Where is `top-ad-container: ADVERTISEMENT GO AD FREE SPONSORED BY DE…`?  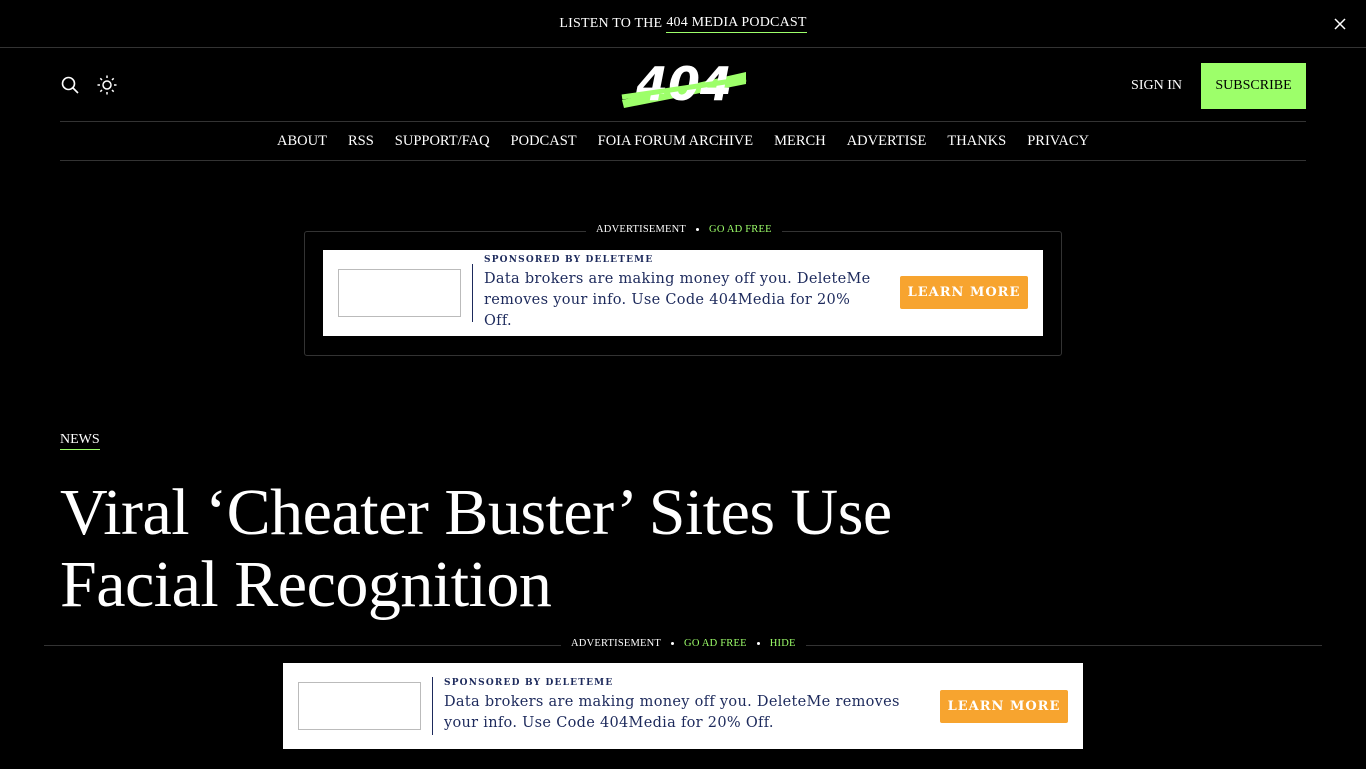 top-ad-container: ADVERTISEMENT GO AD FREE SPONSORED BY DE… is located at coordinates (683, 290).